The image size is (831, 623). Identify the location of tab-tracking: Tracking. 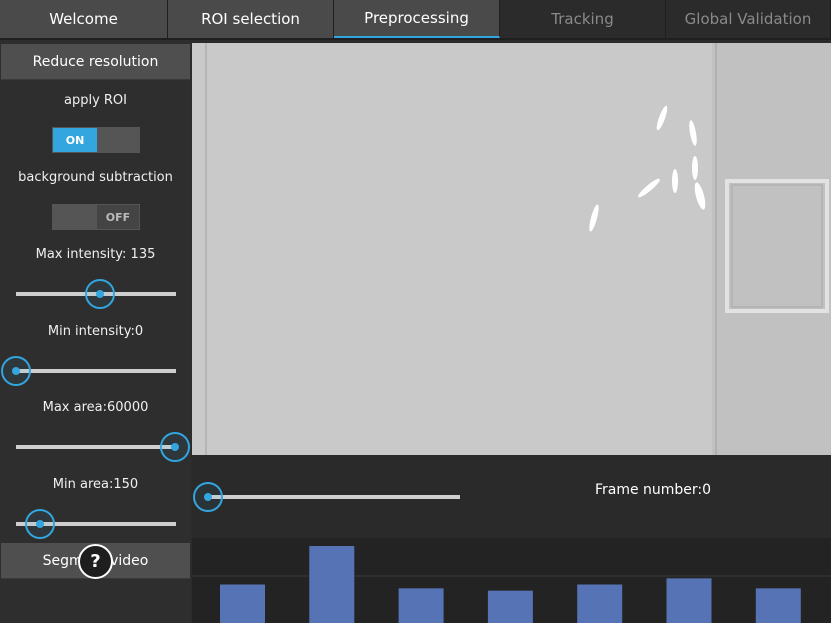
(583, 19).